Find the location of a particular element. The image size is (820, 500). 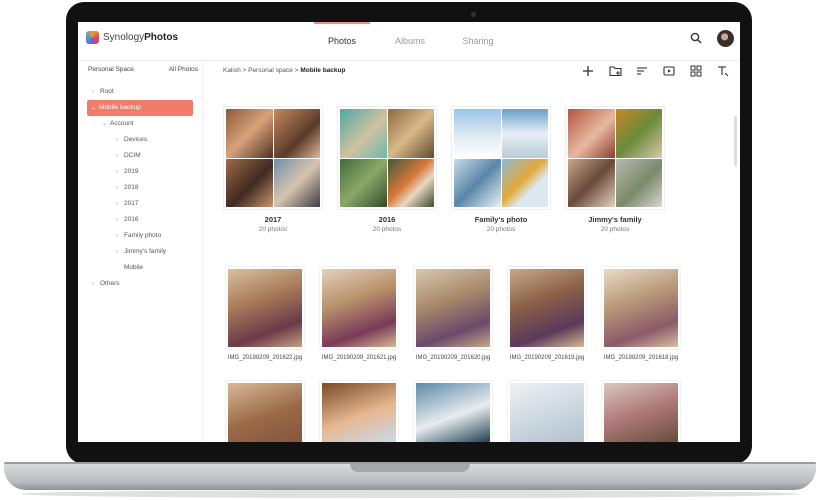

photo-filename: IMG_20190209_201621.jpg is located at coordinates (359, 358).